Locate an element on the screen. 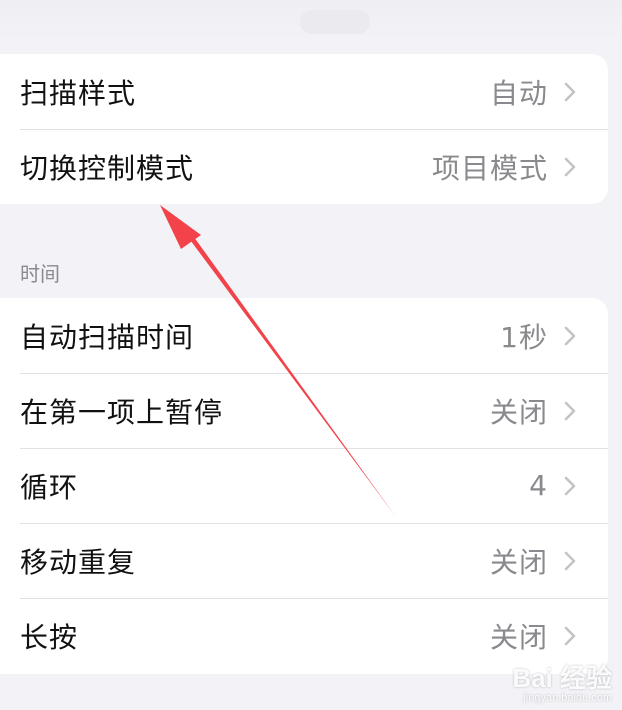 The height and width of the screenshot is (710, 622). row-value: 4 is located at coordinates (538, 485).